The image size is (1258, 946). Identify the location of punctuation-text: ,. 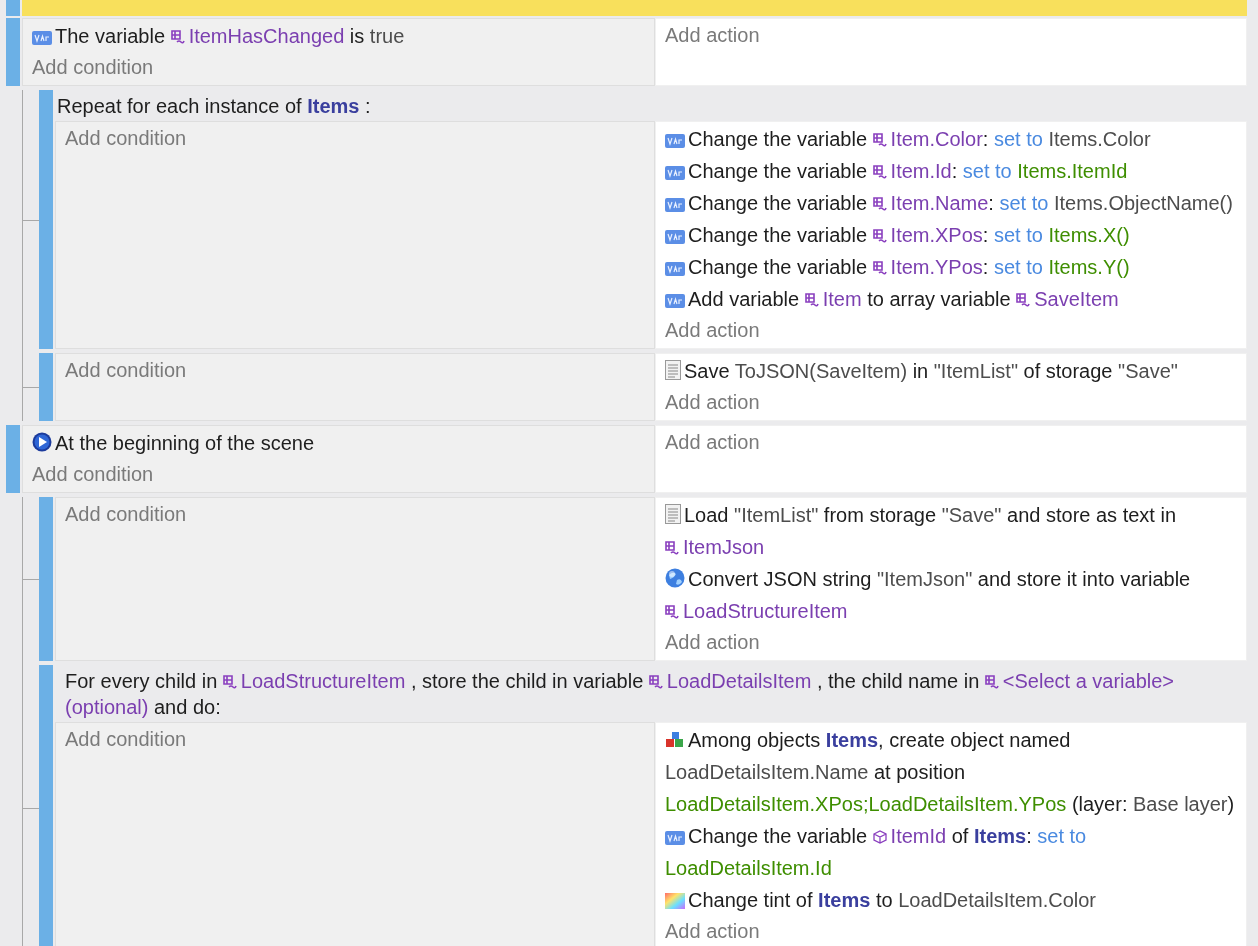
(881, 740).